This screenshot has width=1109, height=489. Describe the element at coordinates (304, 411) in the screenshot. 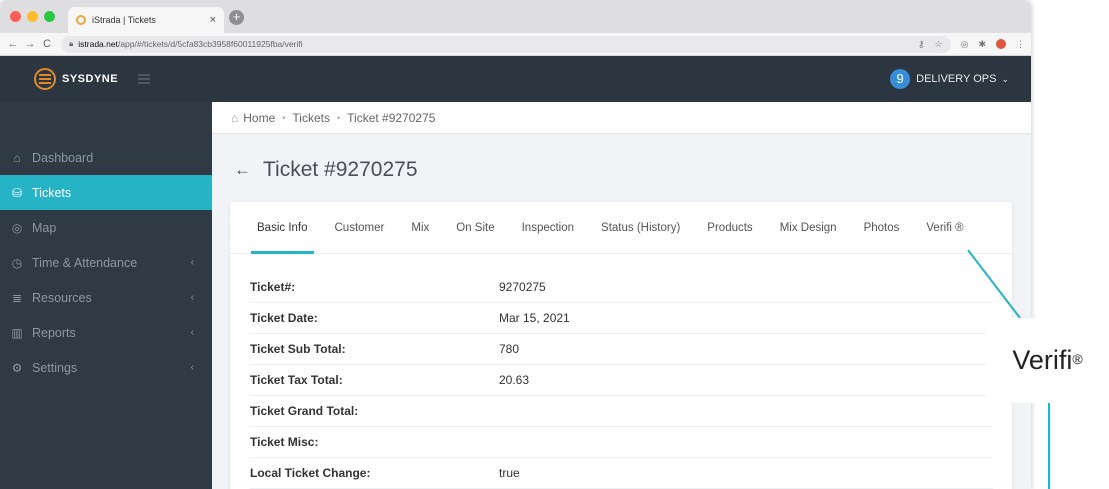

I see `detail-label: Ticket Grand Total:` at that location.